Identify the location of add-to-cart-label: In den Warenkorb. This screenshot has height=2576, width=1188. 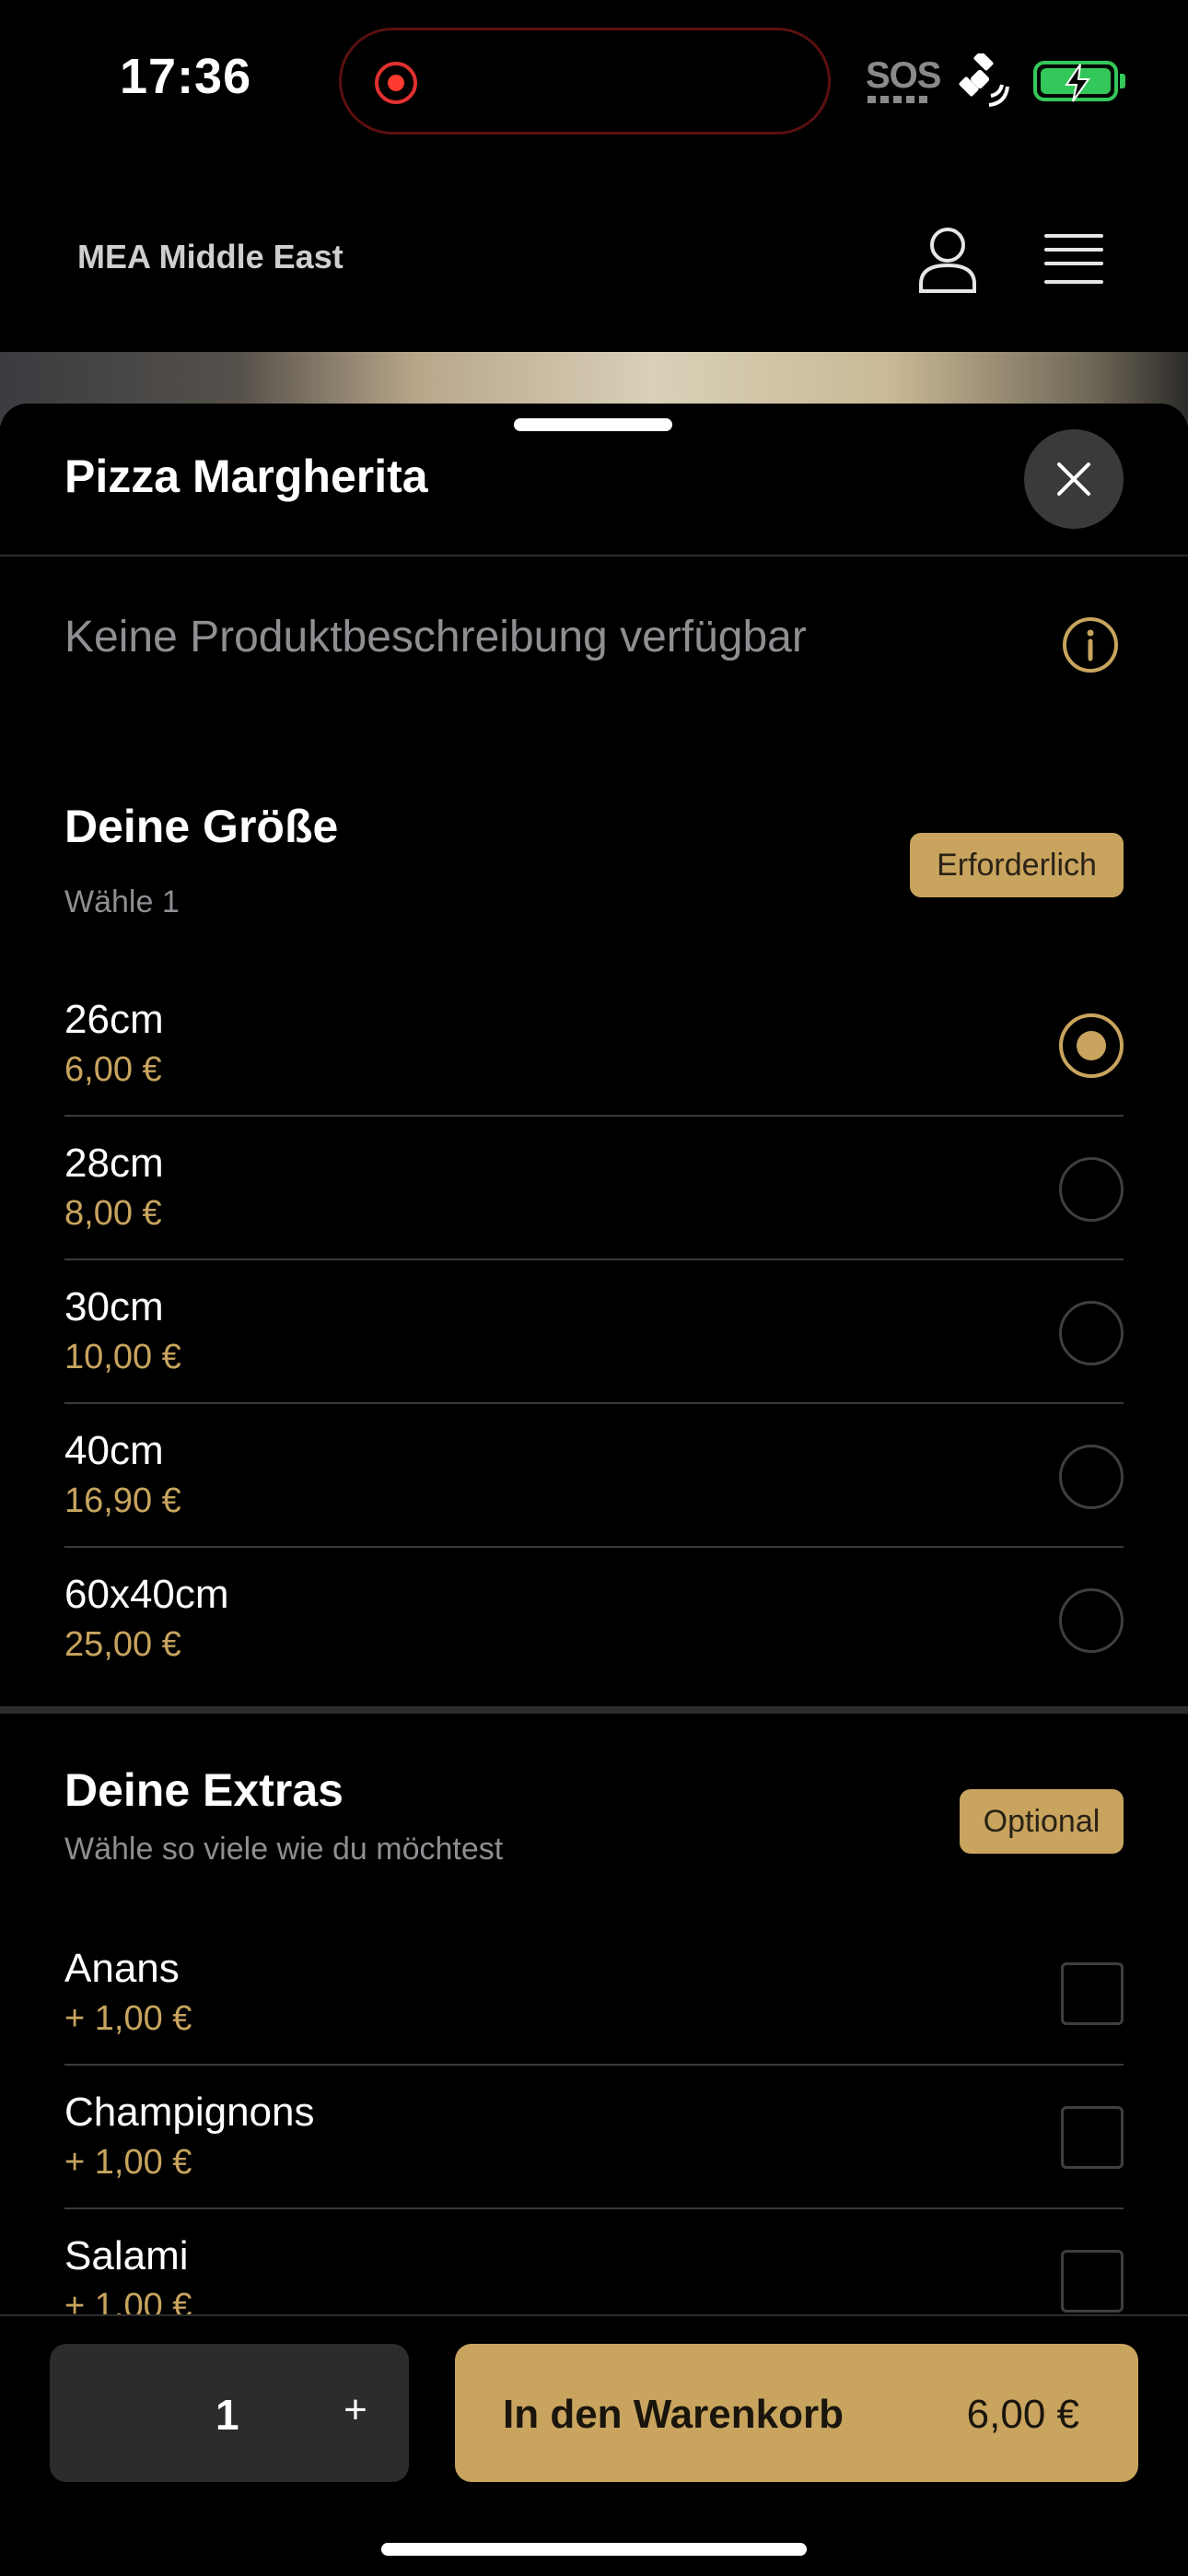
(673, 2414).